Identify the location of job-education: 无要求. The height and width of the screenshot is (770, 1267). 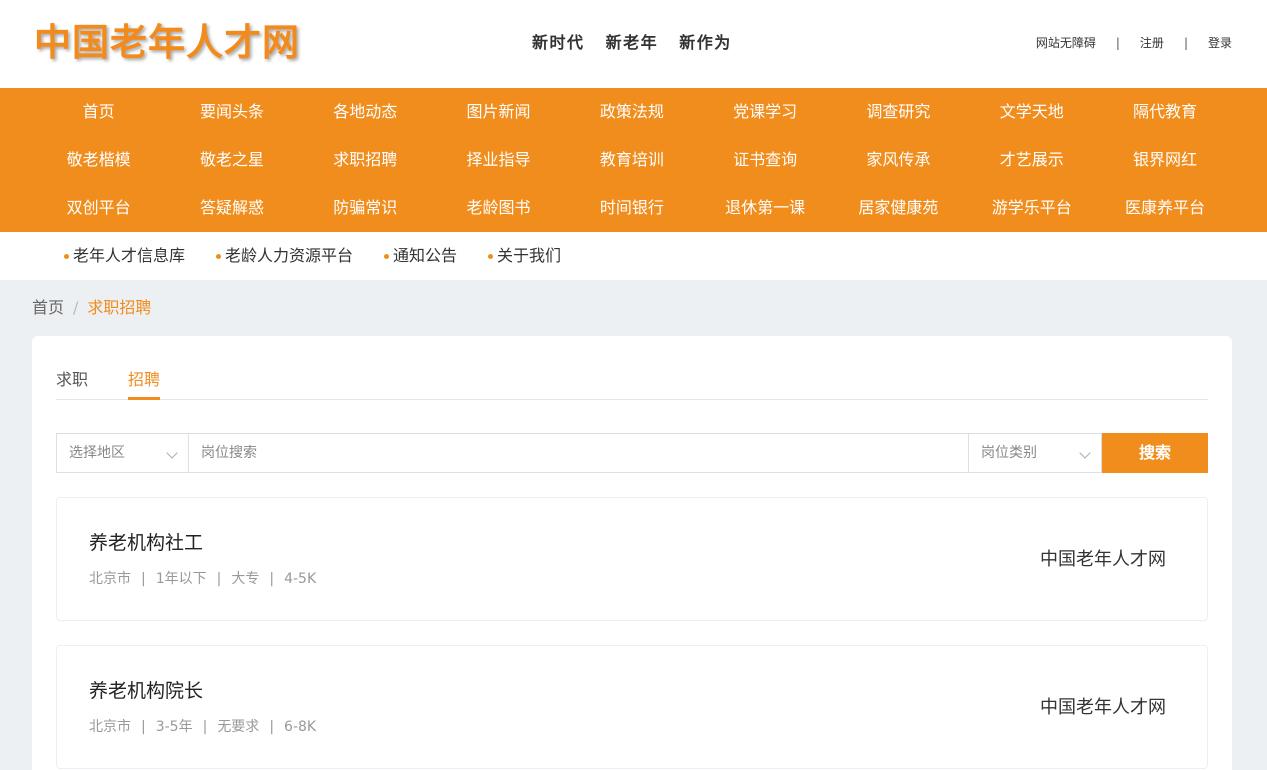
(238, 727).